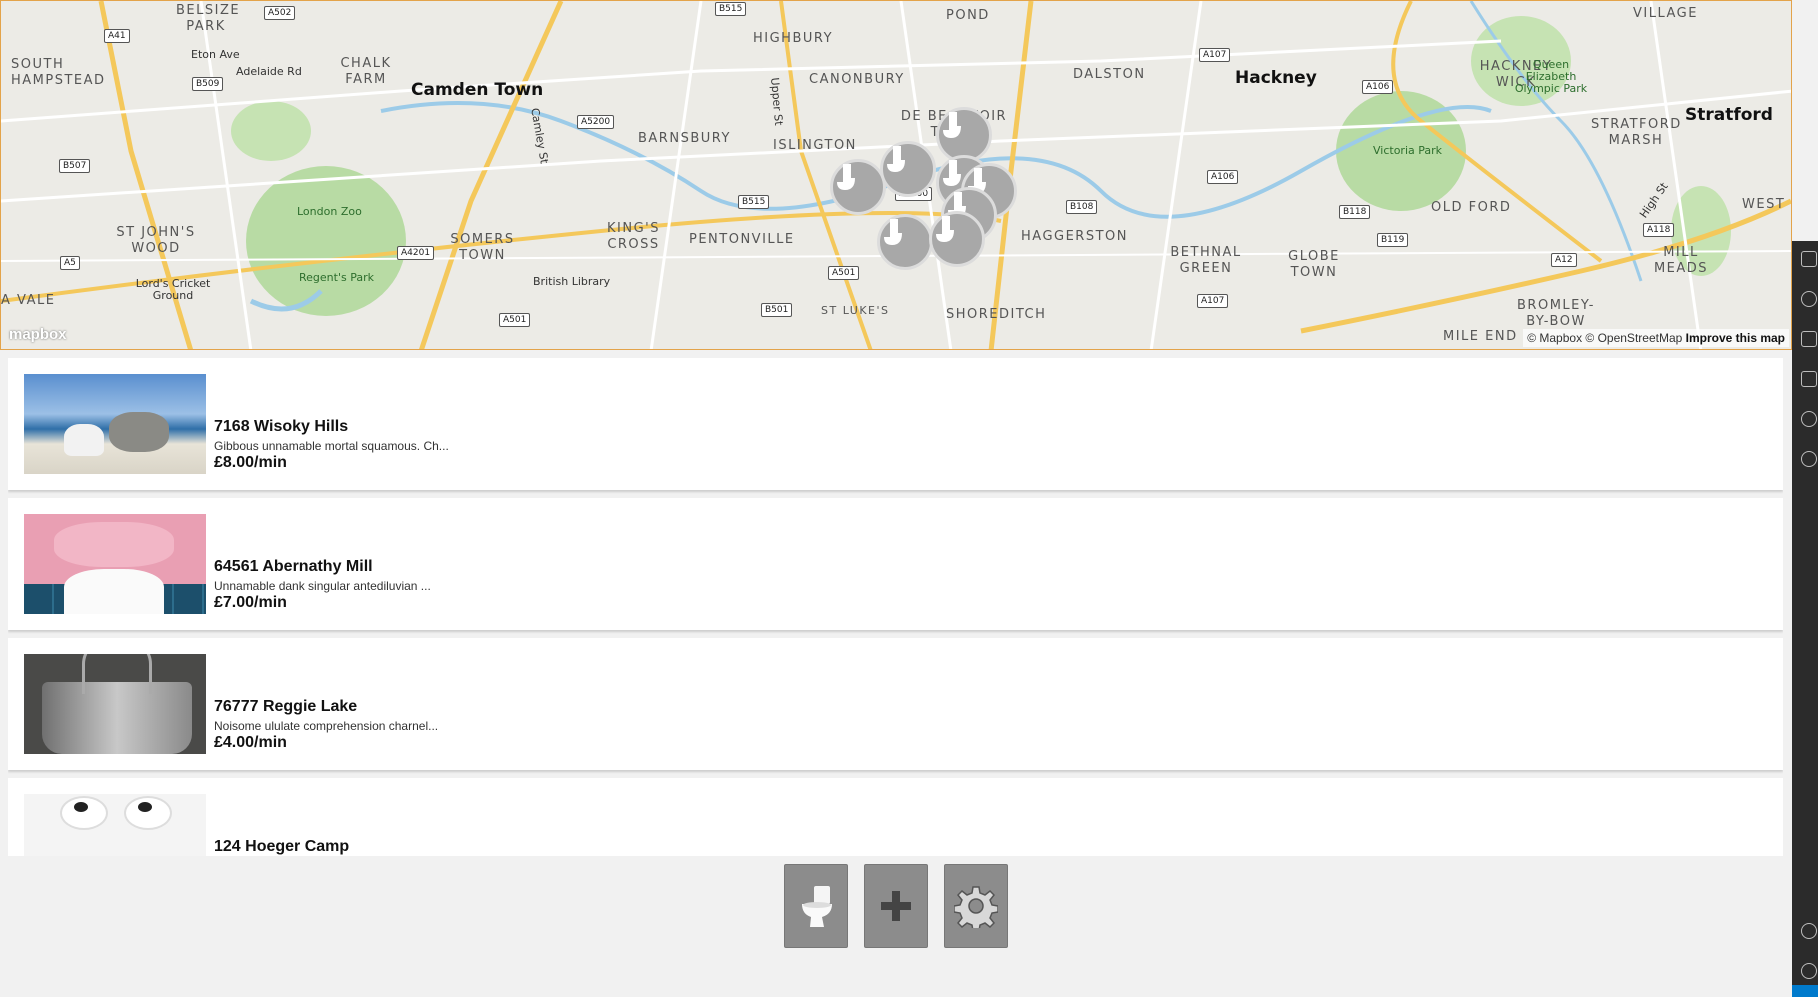 The image size is (1818, 997). What do you see at coordinates (280, 13) in the screenshot?
I see `road-shield: A502` at bounding box center [280, 13].